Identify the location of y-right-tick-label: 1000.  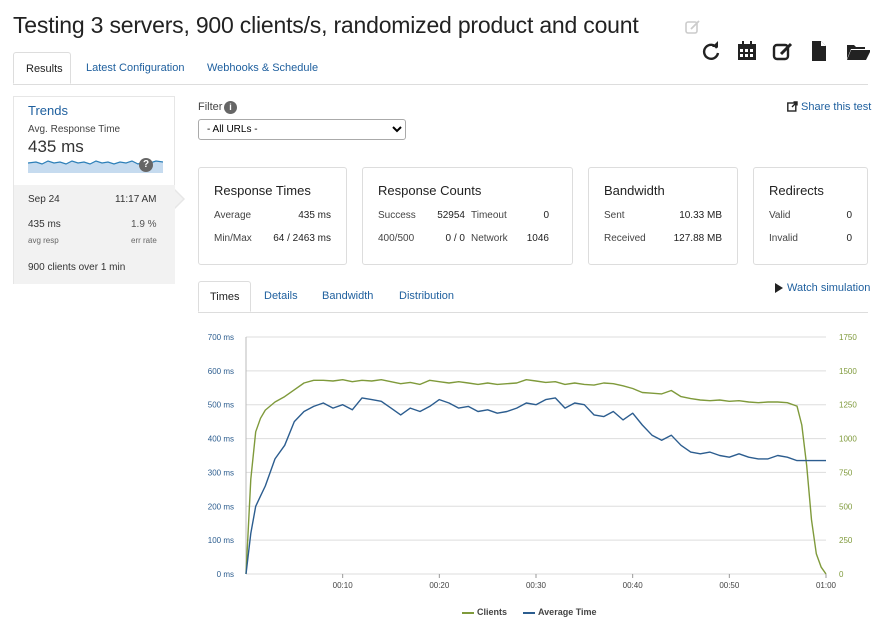
(848, 439).